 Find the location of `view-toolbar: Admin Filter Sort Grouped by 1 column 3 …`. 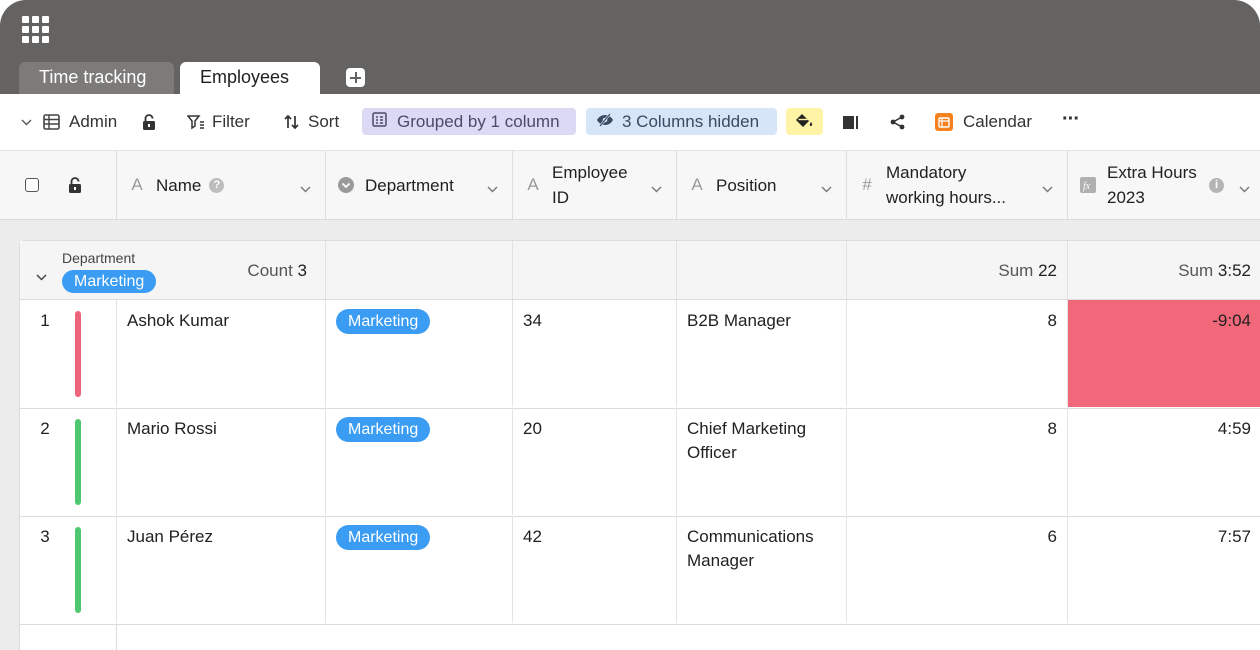

view-toolbar: Admin Filter Sort Grouped by 1 column 3 … is located at coordinates (630, 122).